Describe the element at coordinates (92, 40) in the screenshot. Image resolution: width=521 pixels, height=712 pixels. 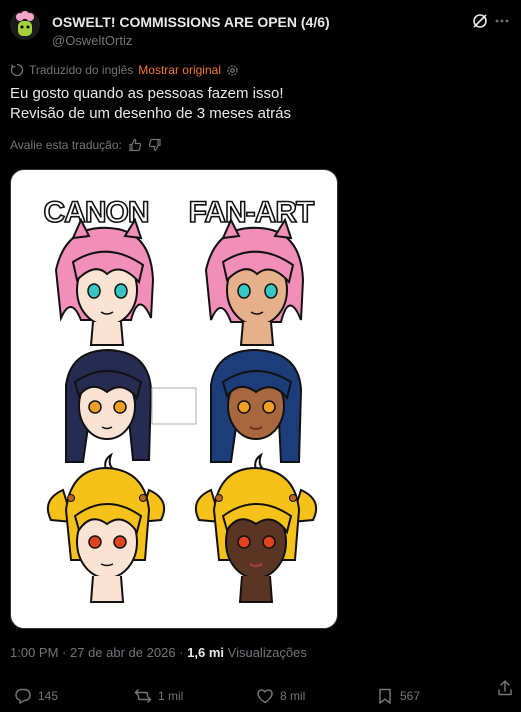
I see `user-handle: @OsweltOrtiz` at that location.